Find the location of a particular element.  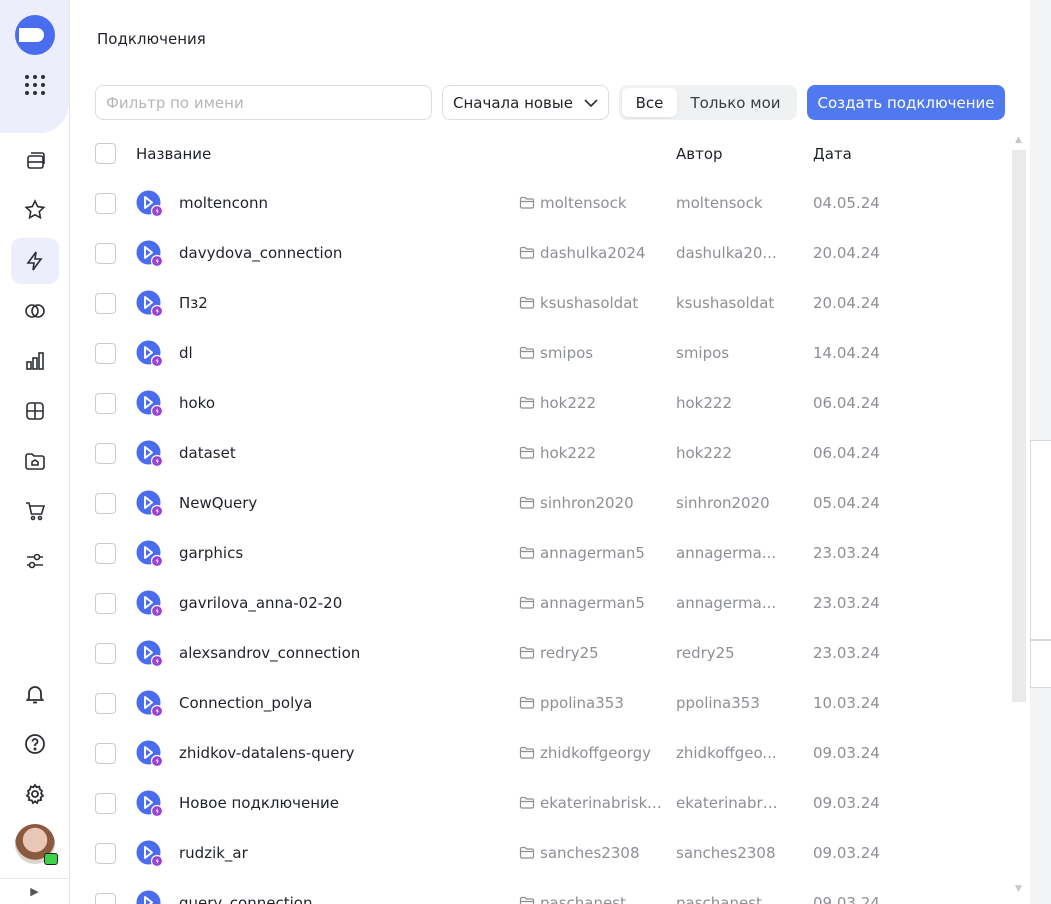

segment-only-mine: Только мои is located at coordinates (735, 102).